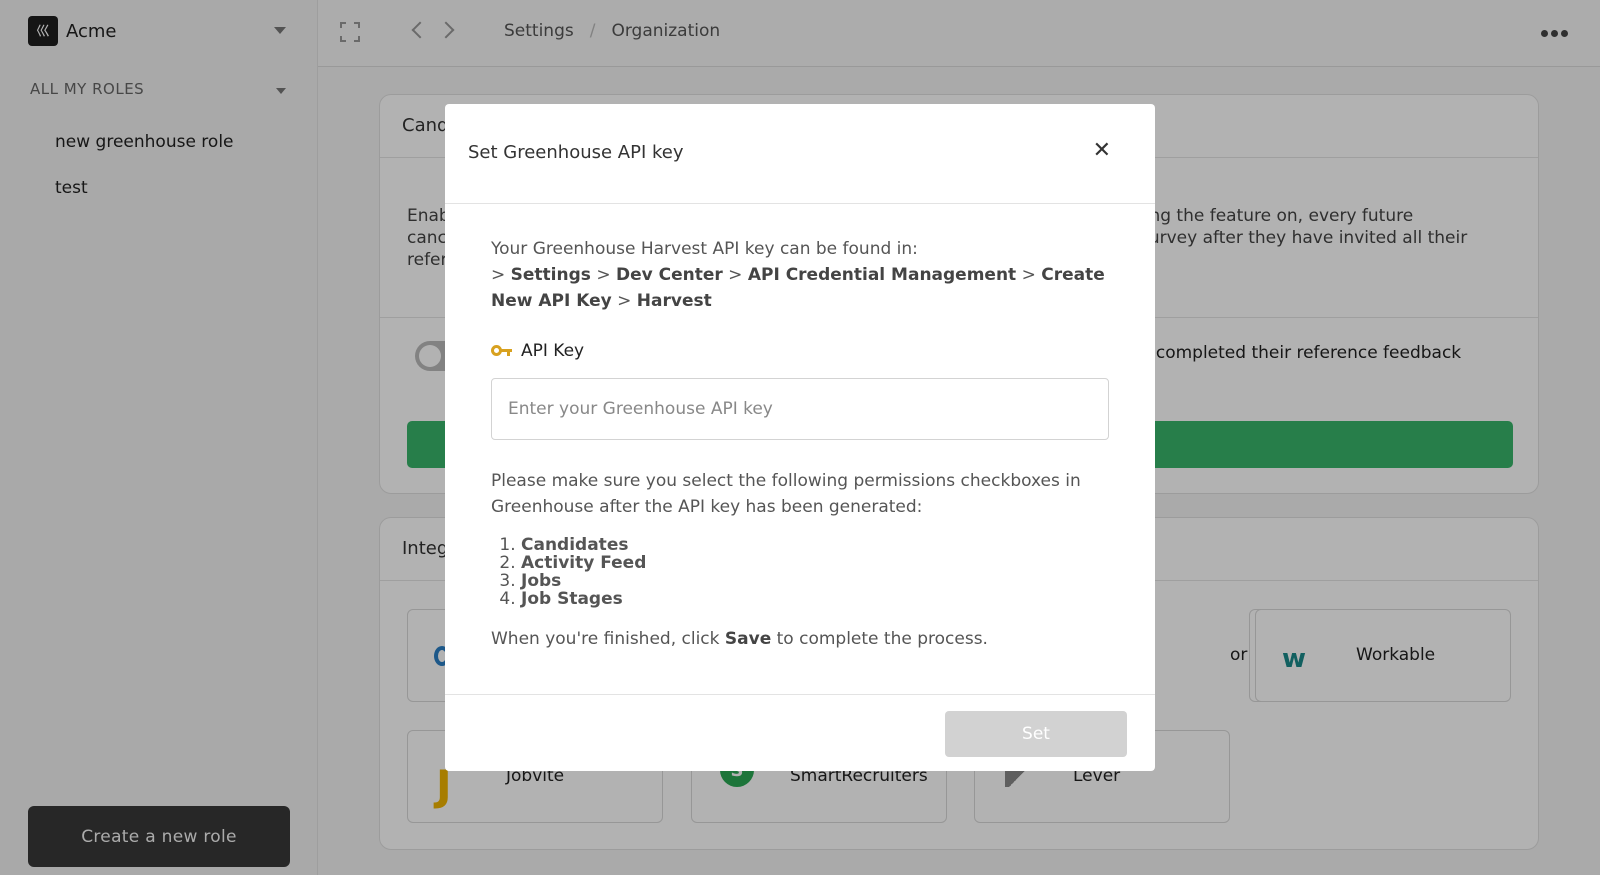  What do you see at coordinates (800, 409) in the screenshot?
I see `api-key-input` at bounding box center [800, 409].